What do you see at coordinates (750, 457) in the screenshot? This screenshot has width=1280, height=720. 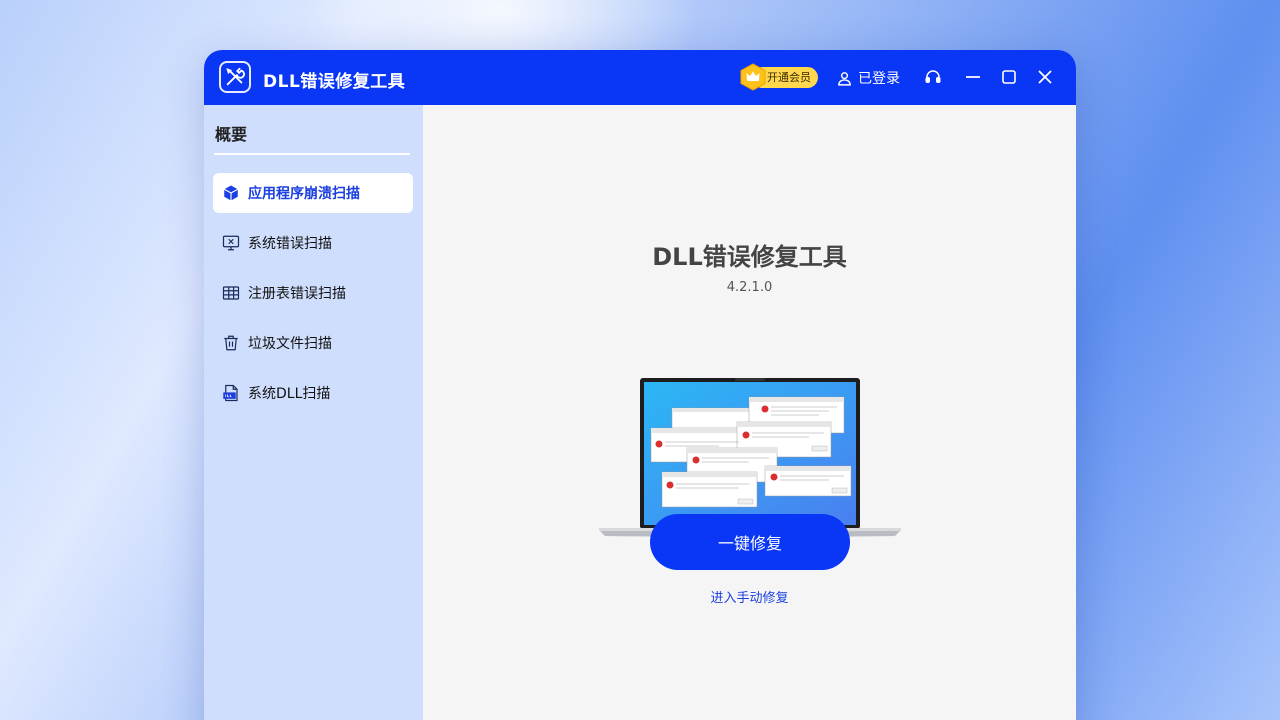 I see `laptop-error-illustration` at bounding box center [750, 457].